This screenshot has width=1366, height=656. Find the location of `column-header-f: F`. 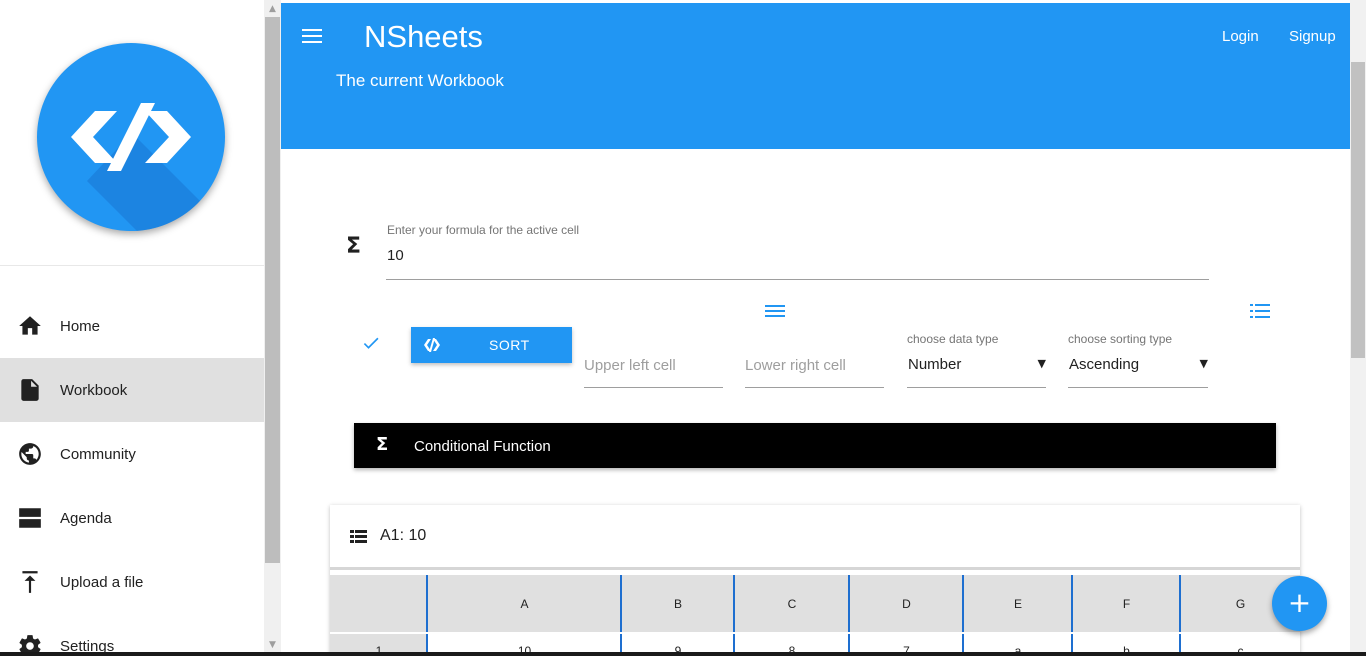

column-header-f: F is located at coordinates (1125, 603).